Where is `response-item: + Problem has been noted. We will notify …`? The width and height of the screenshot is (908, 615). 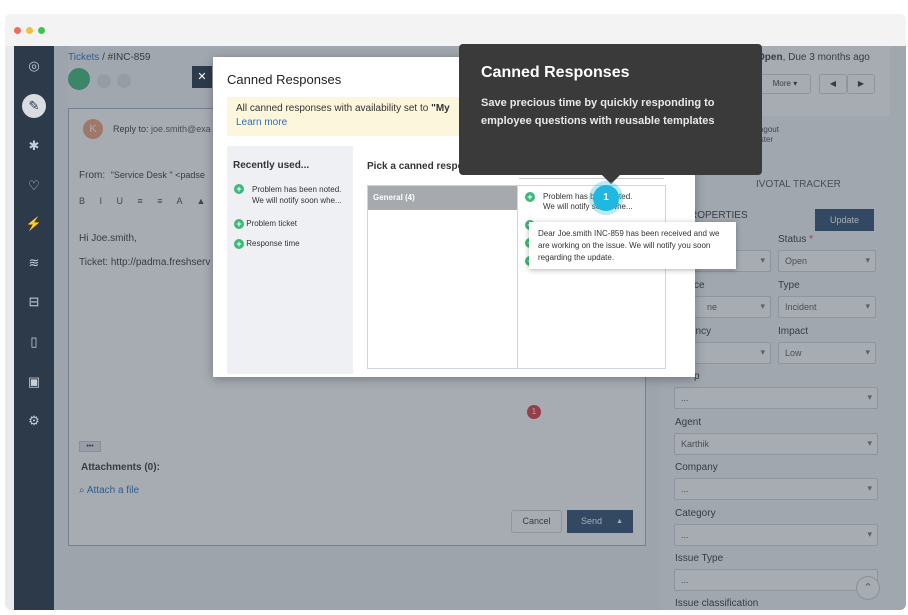 response-item: + Problem has been noted. We will notify … is located at coordinates (579, 201).